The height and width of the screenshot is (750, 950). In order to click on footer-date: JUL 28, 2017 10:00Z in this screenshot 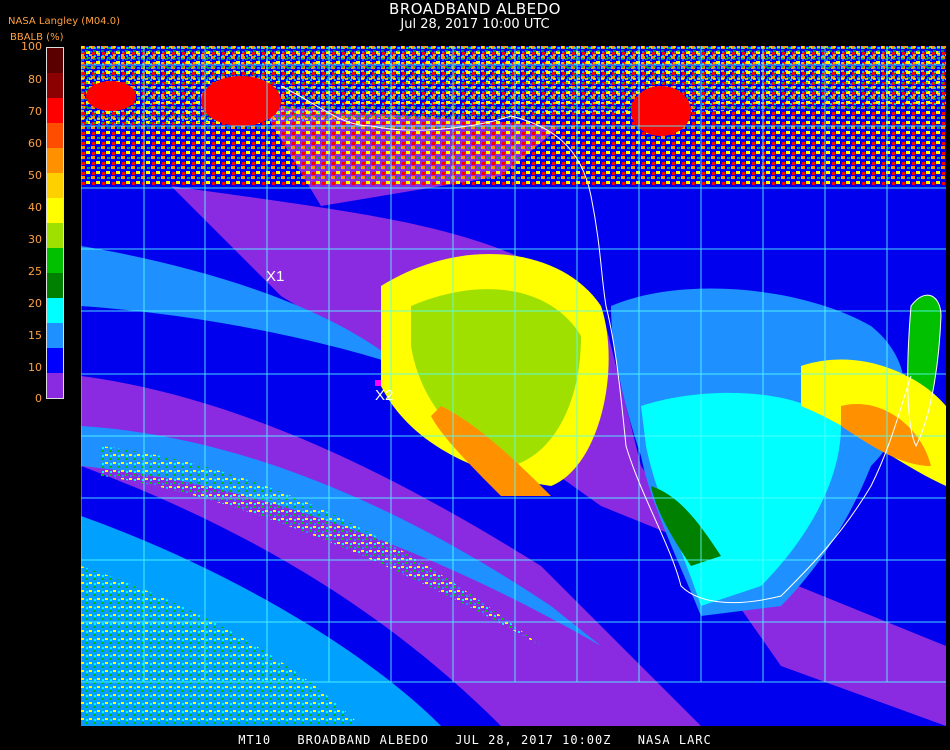, I will do `click(533, 740)`.